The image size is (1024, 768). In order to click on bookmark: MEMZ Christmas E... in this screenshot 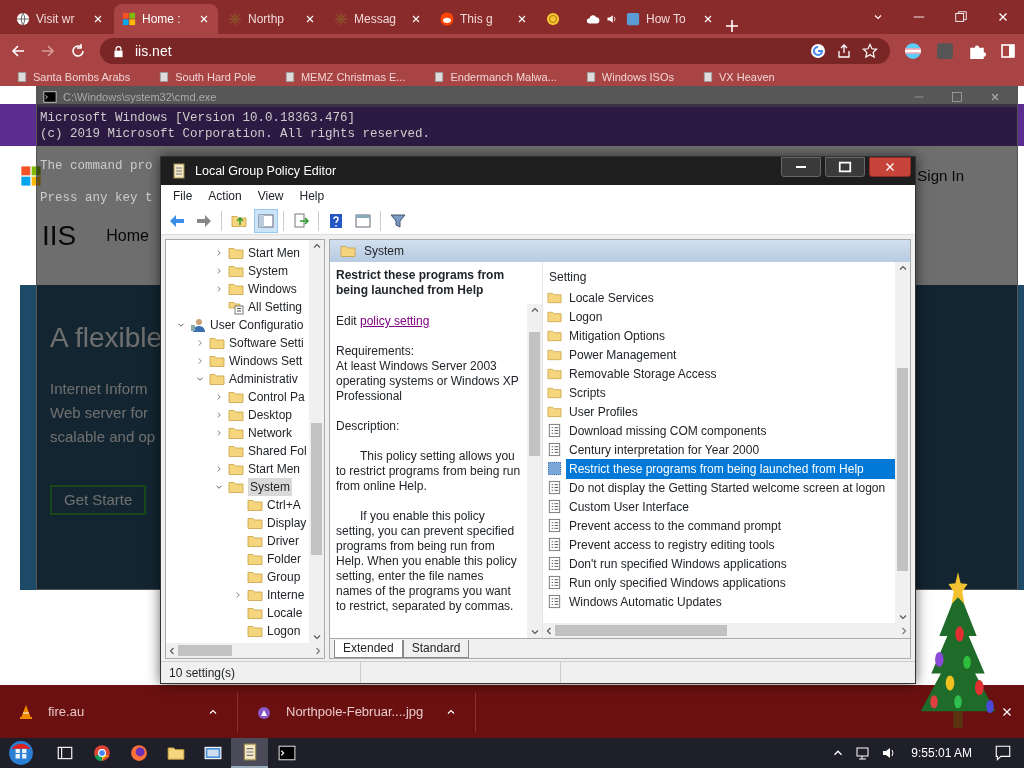, I will do `click(344, 77)`.